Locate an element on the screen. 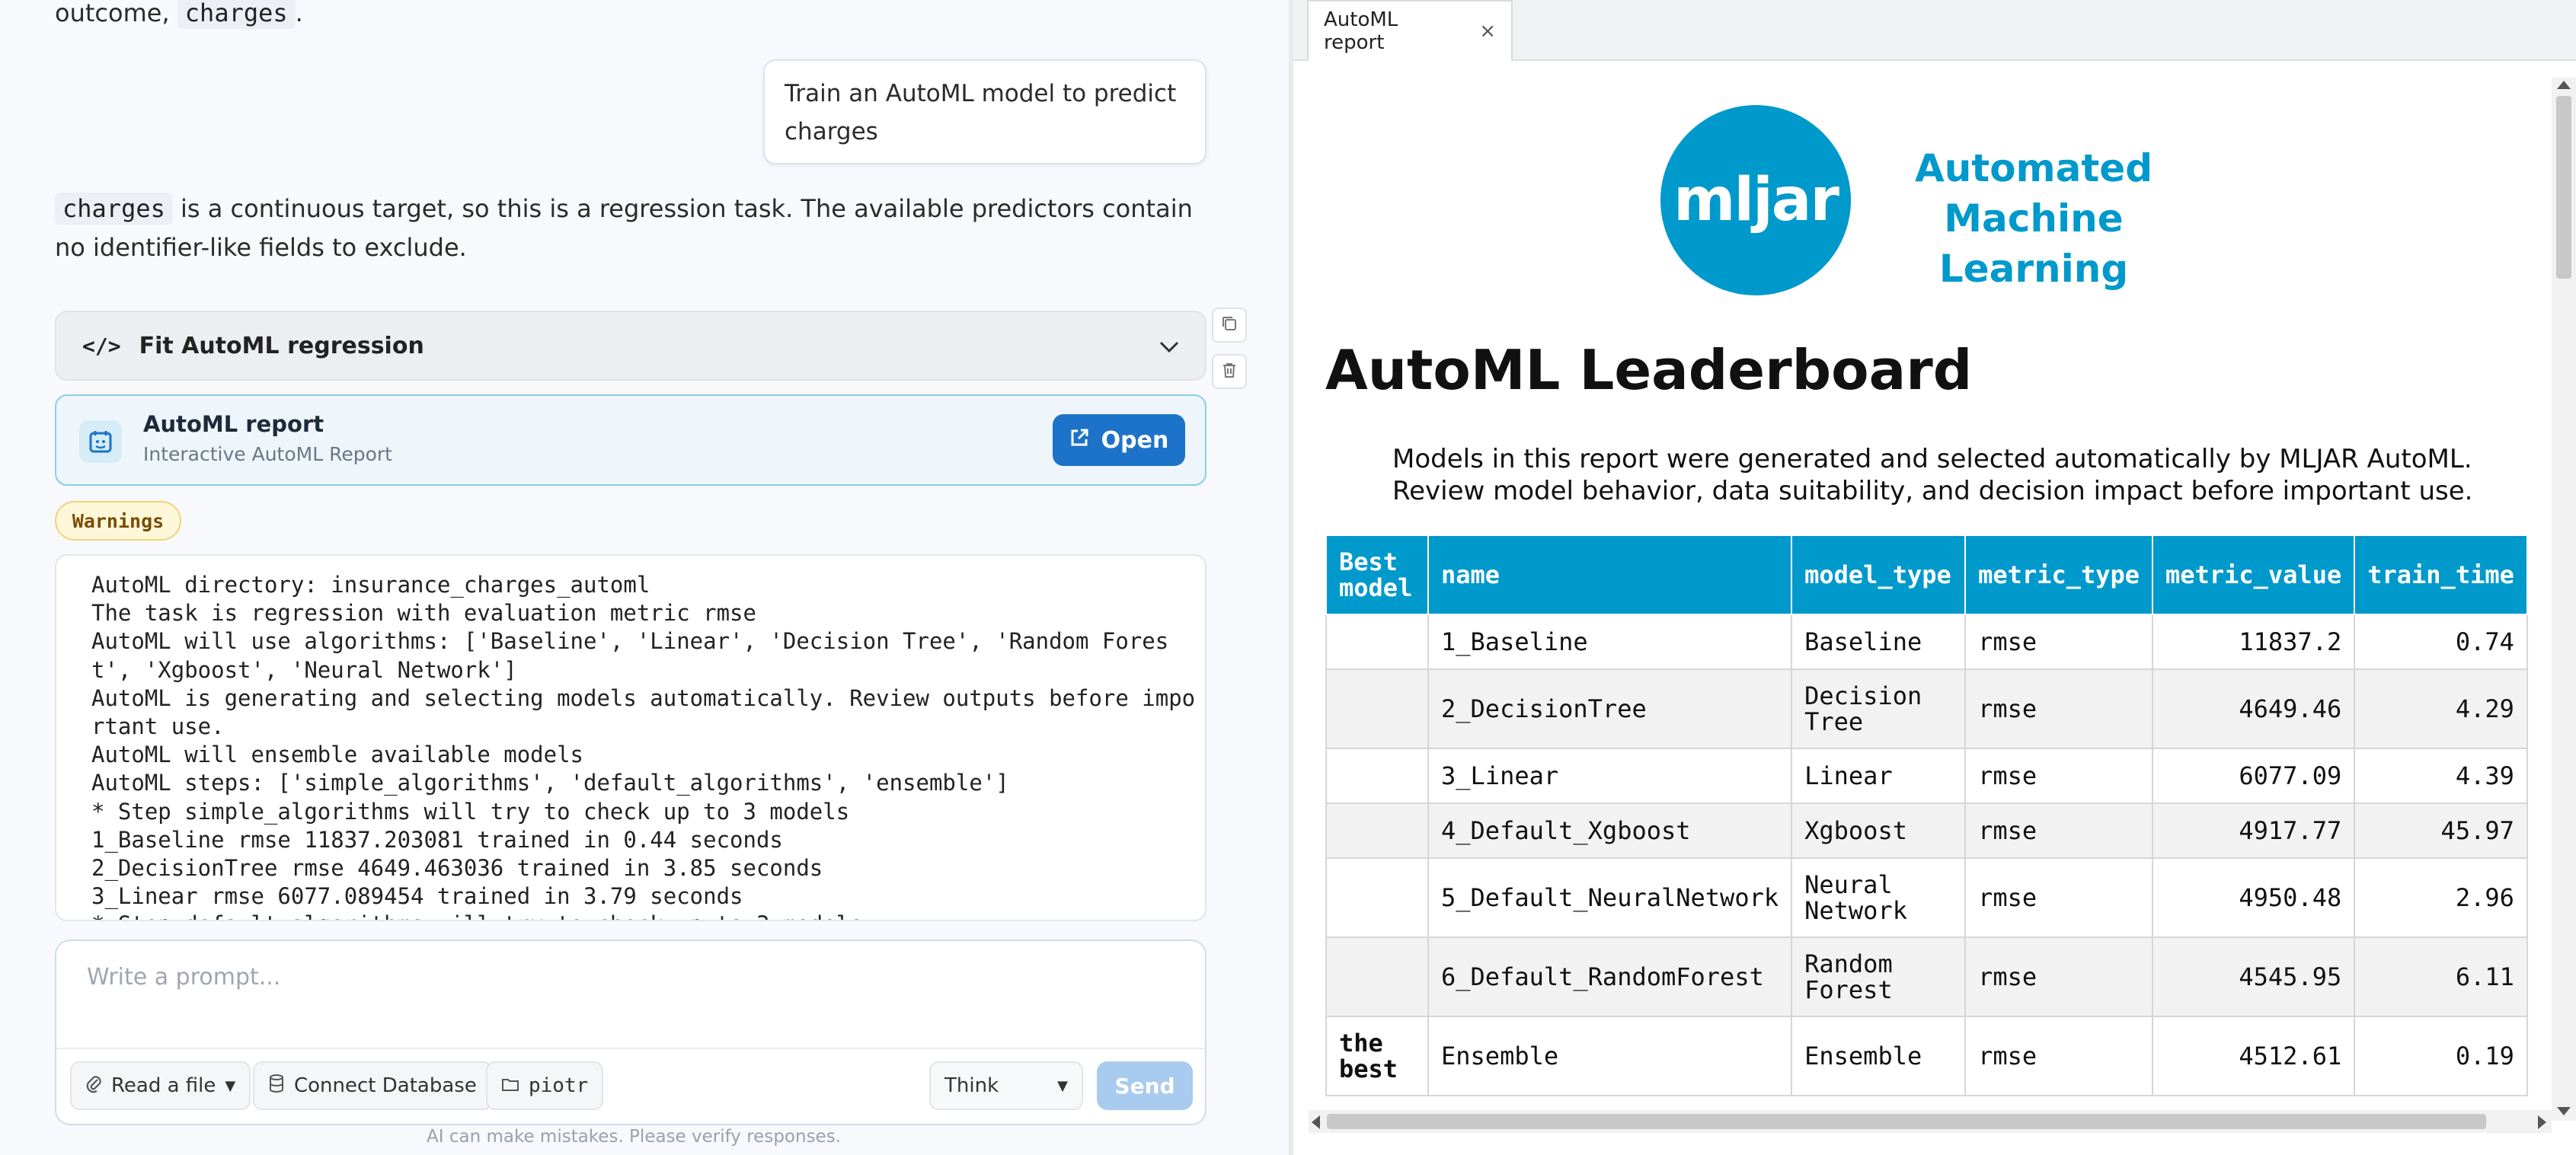 This screenshot has height=1155, width=2576. report-vertical-thumb is located at coordinates (2563, 187).